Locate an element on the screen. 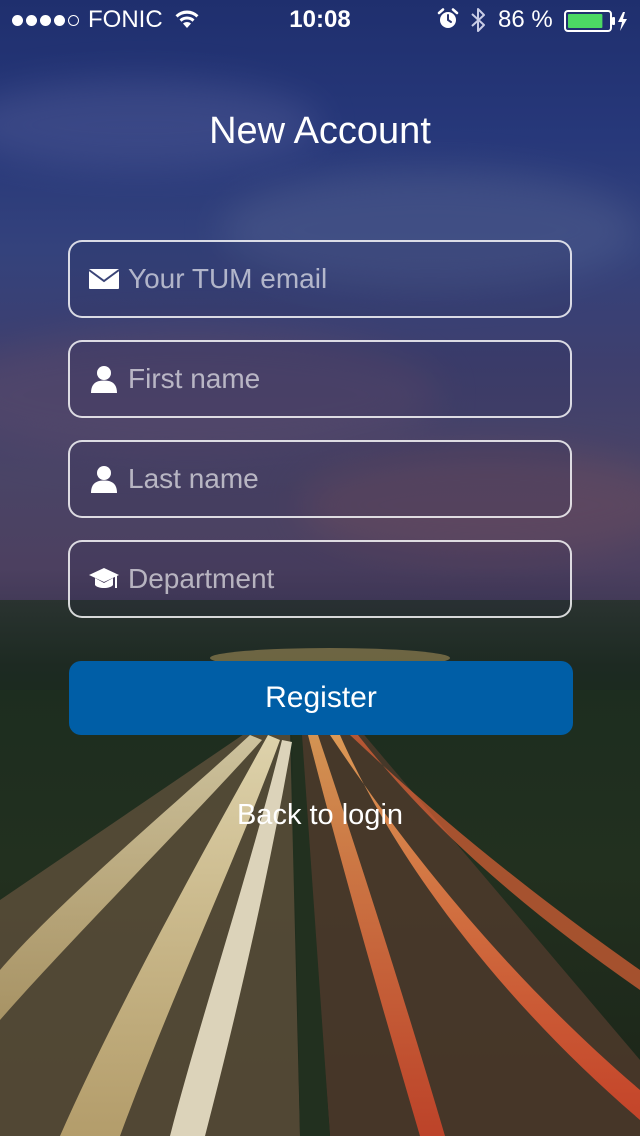 The height and width of the screenshot is (1136, 640). status-bar: FONIC 10:08 86 % is located at coordinates (320, 20).